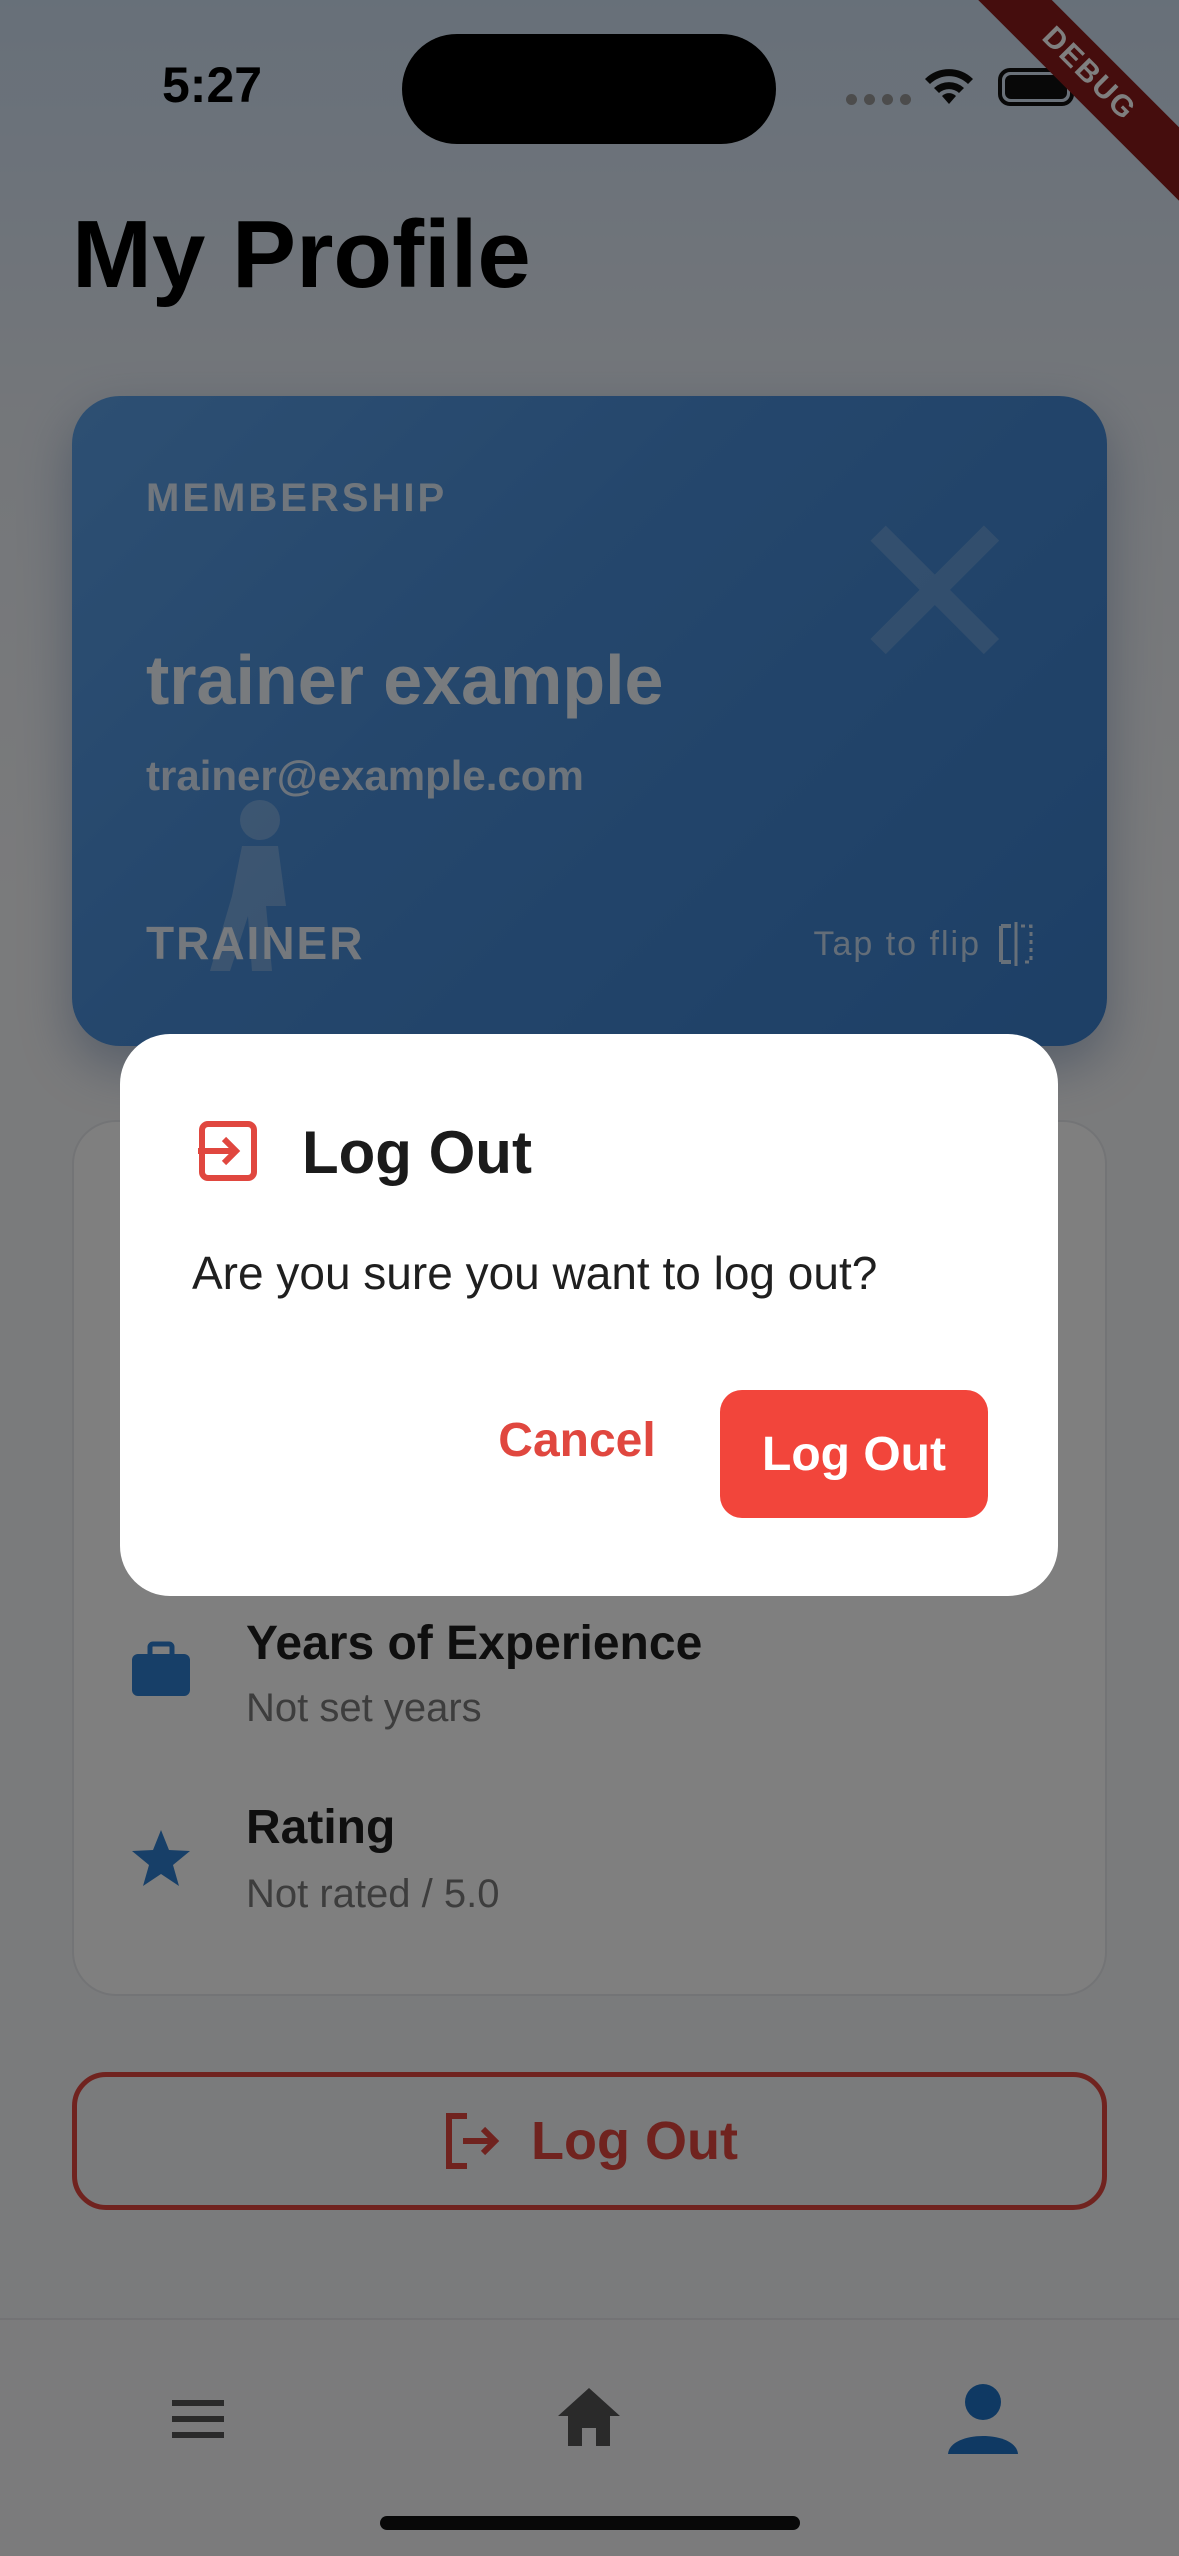 This screenshot has width=1179, height=2556. What do you see at coordinates (535, 1273) in the screenshot?
I see `dialog-message: Are you sure you want to log out?` at bounding box center [535, 1273].